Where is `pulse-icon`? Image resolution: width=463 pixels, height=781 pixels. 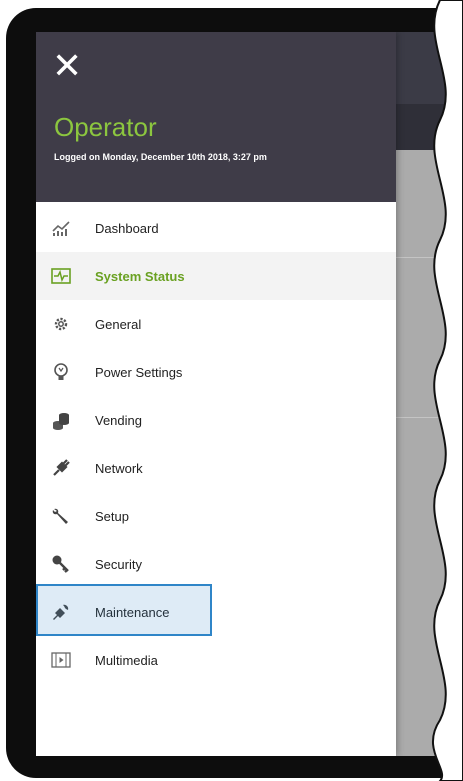
pulse-icon is located at coordinates (61, 276).